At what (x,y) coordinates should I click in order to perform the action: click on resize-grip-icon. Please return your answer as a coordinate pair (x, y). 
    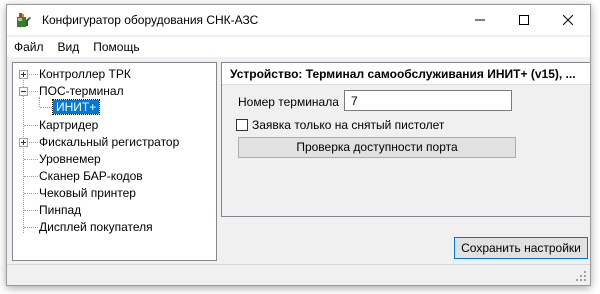
    Looking at the image, I should click on (581, 276).